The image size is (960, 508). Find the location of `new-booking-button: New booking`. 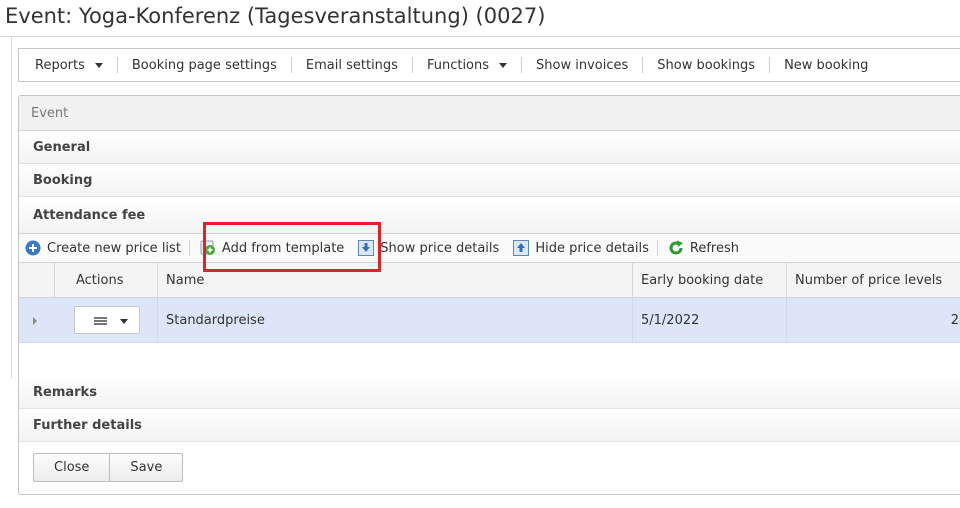

new-booking-button: New booking is located at coordinates (826, 65).